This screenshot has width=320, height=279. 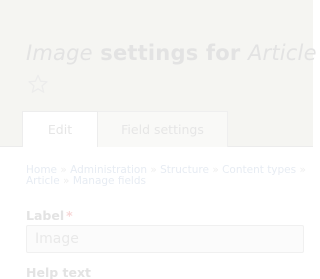 I want to click on required-marker: *, so click(x=69, y=215).